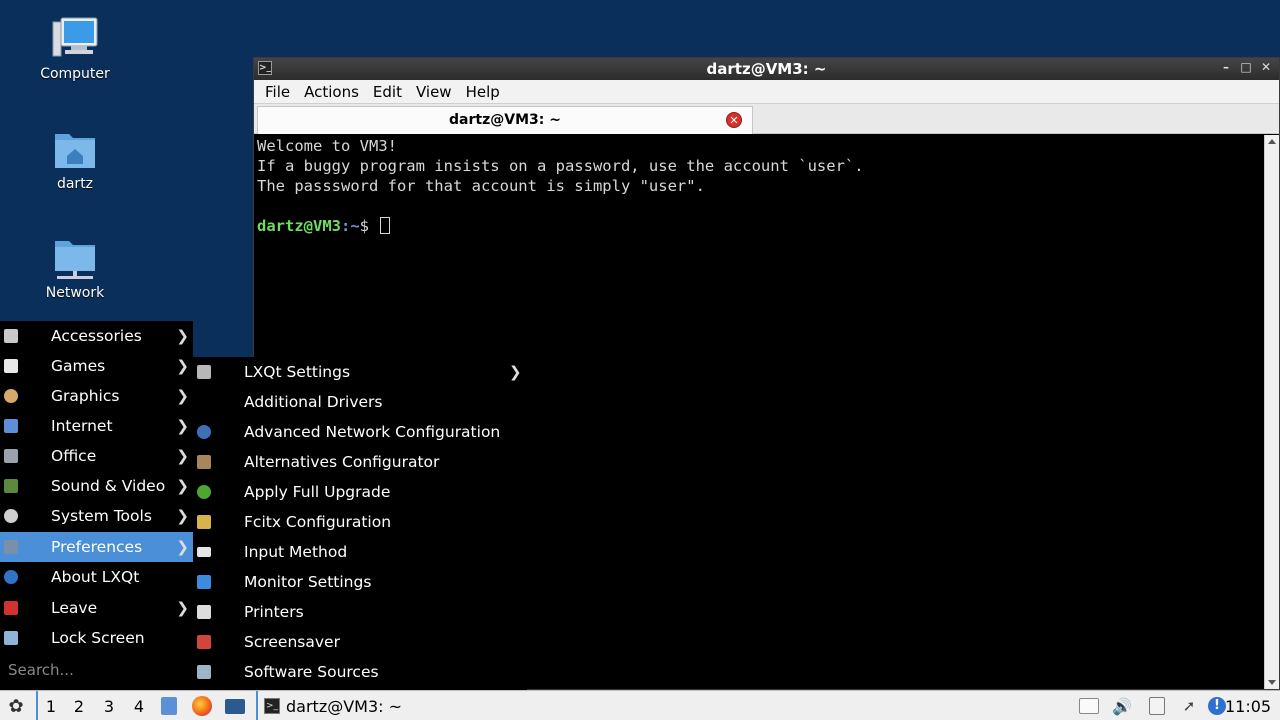  Describe the element at coordinates (1266, 67) in the screenshot. I see `close-button: ✕` at that location.